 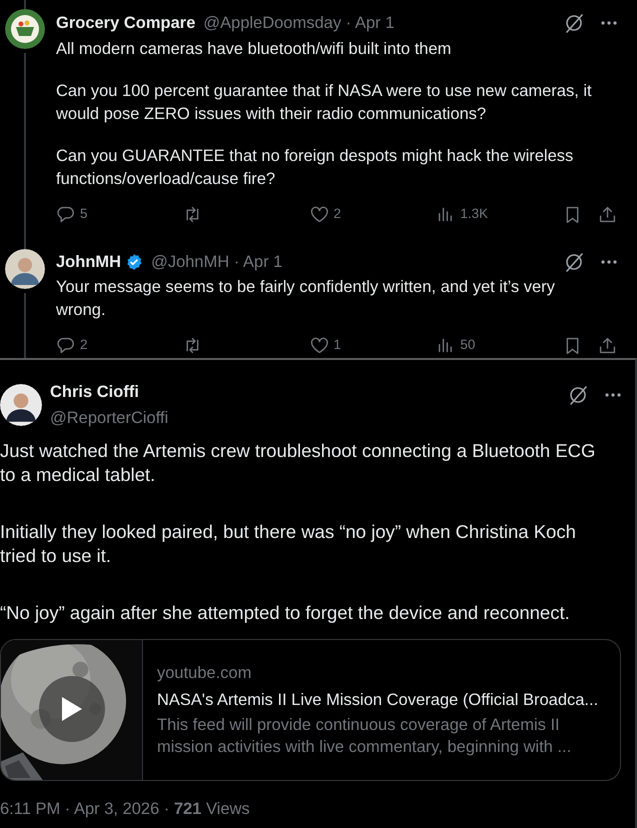 What do you see at coordinates (285, 612) in the screenshot?
I see `post-text: “No joy” again after she attempted to forget the device and reconnect.` at bounding box center [285, 612].